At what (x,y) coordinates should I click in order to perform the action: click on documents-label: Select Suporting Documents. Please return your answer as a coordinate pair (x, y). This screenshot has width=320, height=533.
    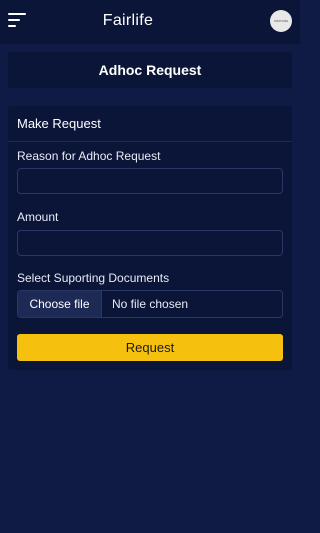
    Looking at the image, I should click on (93, 278).